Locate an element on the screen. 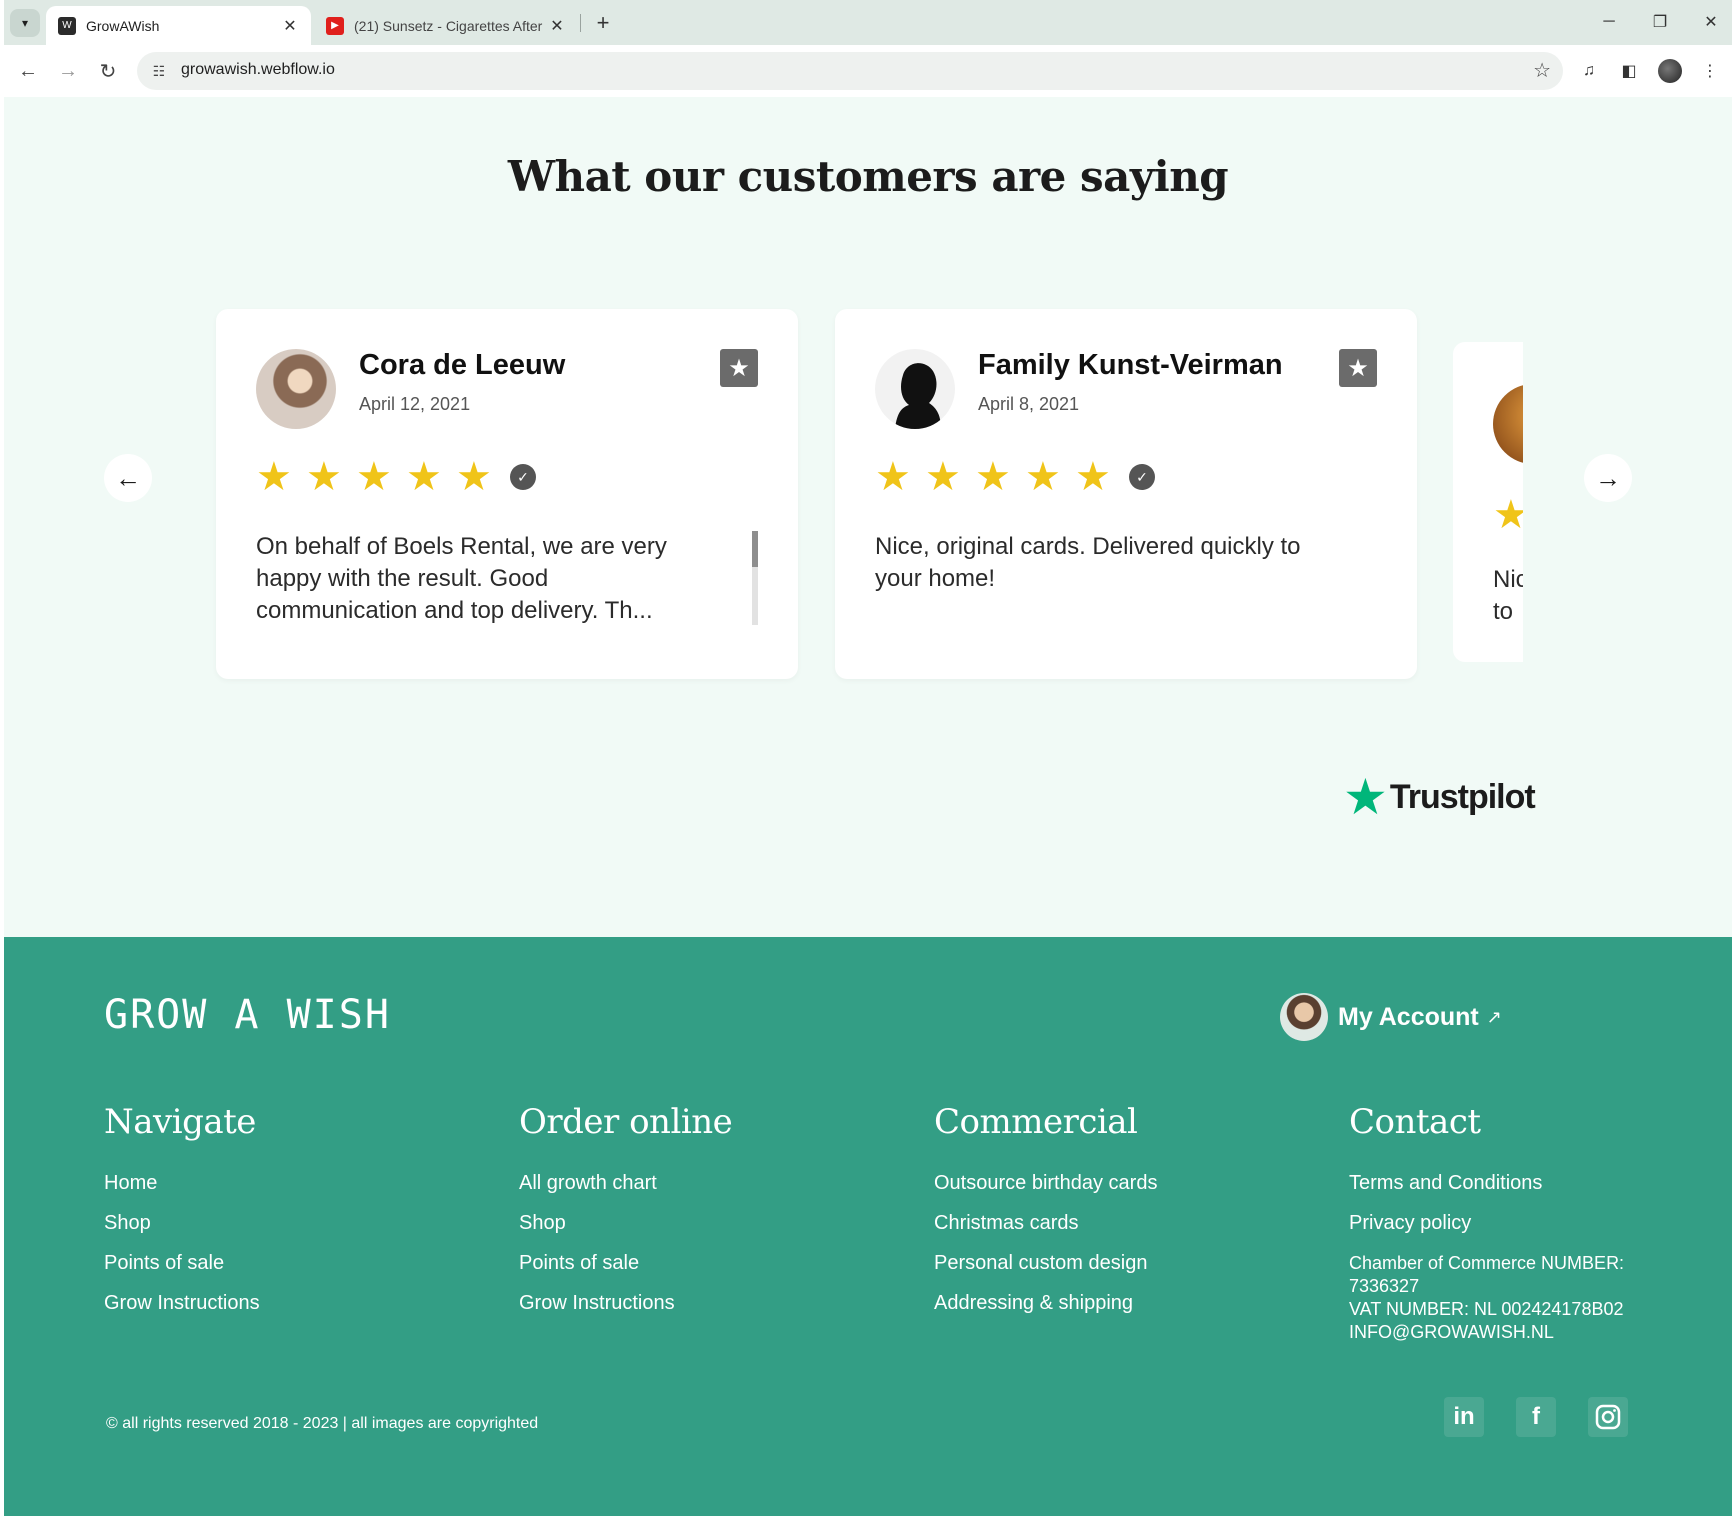 Image resolution: width=1736 pixels, height=1521 pixels. instagram-icon is located at coordinates (1608, 1417).